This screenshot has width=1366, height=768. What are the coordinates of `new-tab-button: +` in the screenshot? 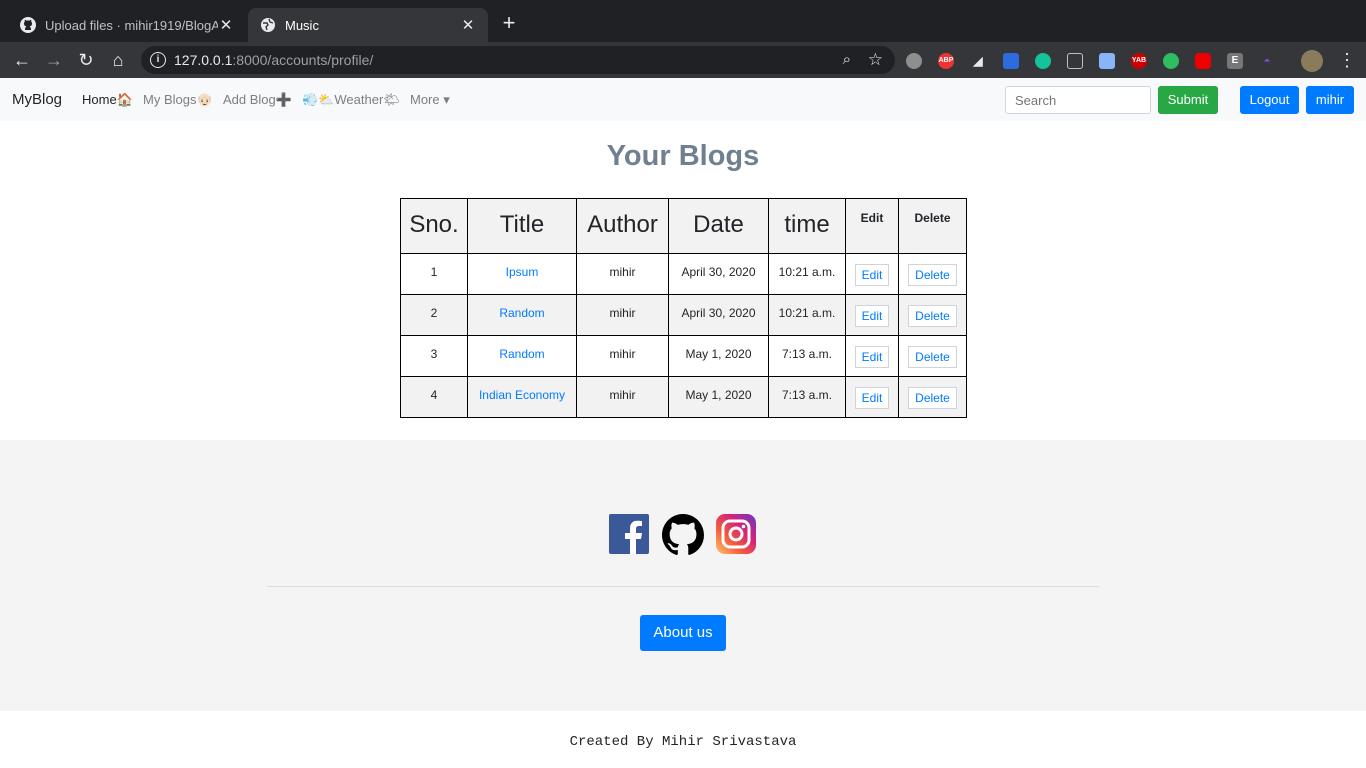 It's located at (509, 23).